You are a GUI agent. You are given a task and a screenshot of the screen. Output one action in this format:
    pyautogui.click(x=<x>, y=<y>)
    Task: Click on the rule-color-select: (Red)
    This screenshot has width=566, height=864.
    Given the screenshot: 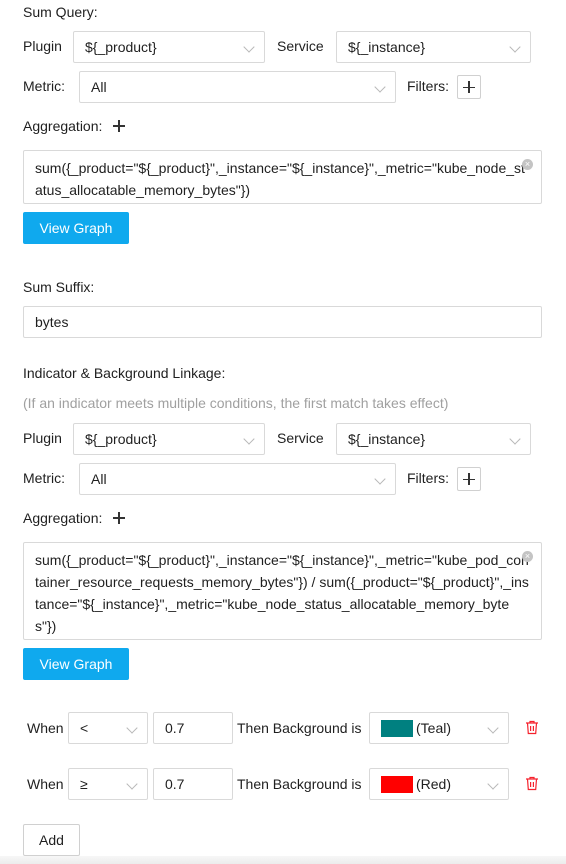 What is the action you would take?
    pyautogui.click(x=439, y=784)
    